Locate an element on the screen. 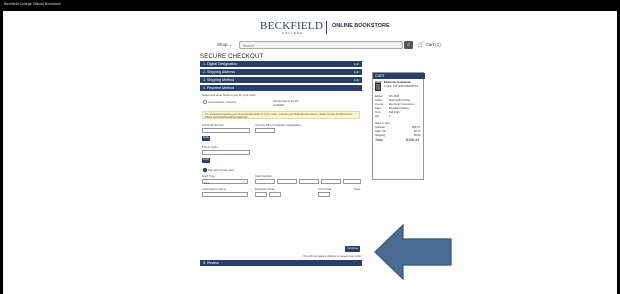 This screenshot has height=294, width=620. cart-title: CART is located at coordinates (399, 76).